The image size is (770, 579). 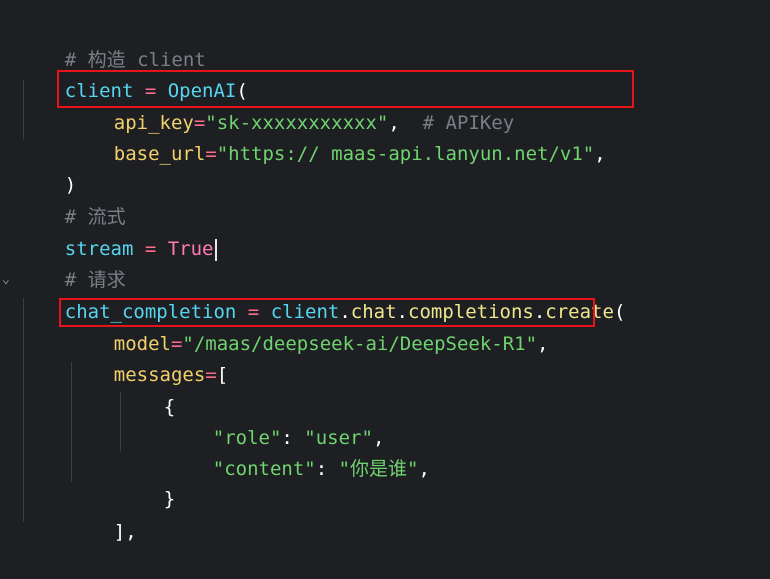 What do you see at coordinates (215, 249) in the screenshot?
I see `text-cursor` at bounding box center [215, 249].